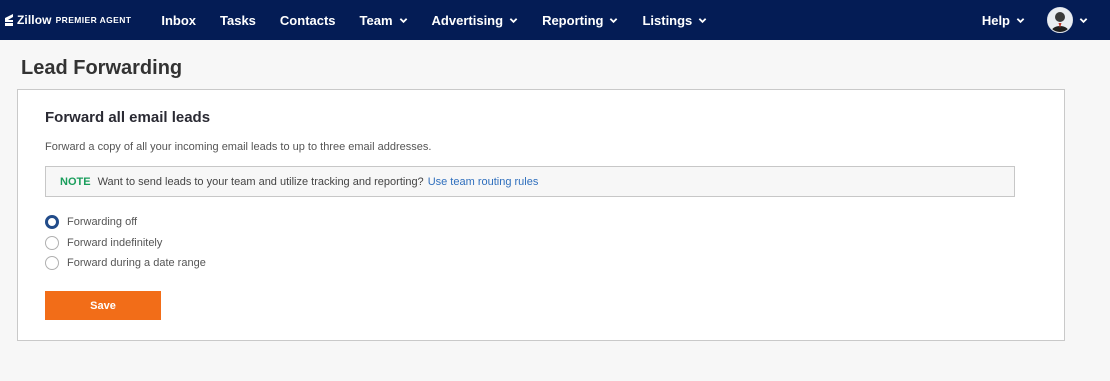 This screenshot has width=1110, height=381. I want to click on nav-label: Tasks, so click(238, 20).